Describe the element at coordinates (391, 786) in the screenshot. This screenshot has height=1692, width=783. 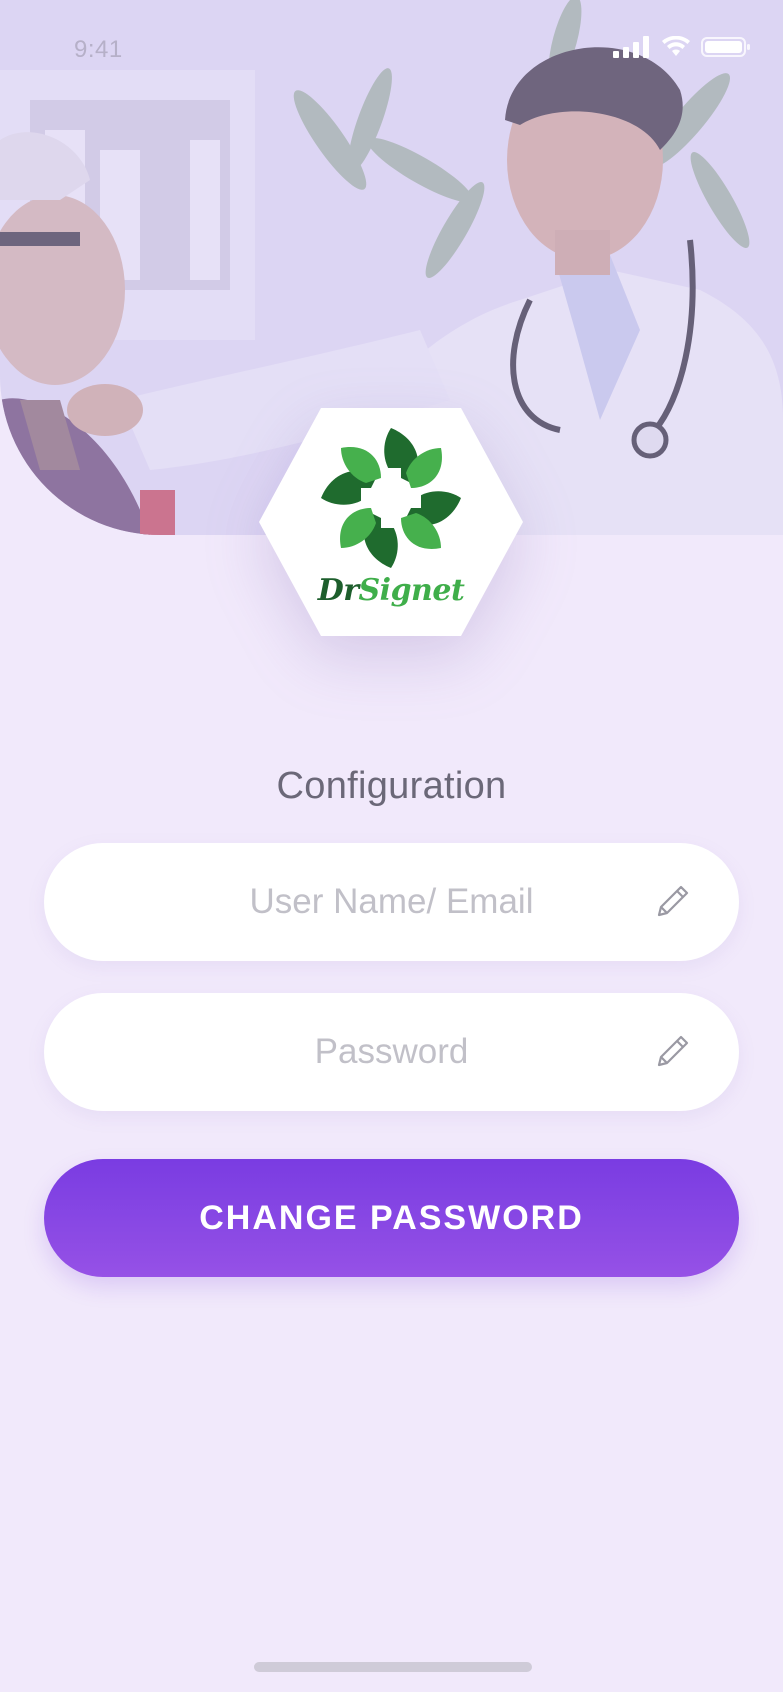
I see `page-title: Configuration` at that location.